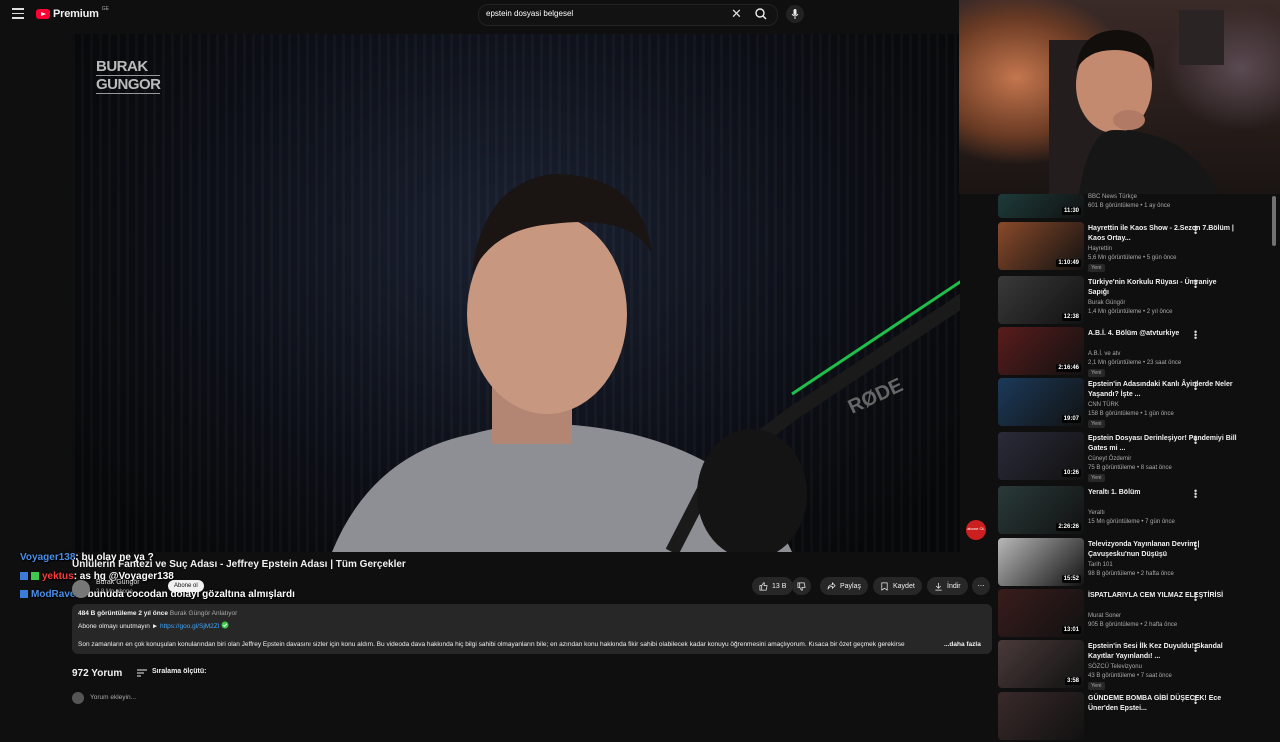 This screenshot has width=1280, height=742. Describe the element at coordinates (1135, 363) in the screenshot. I see `video-meta: 2,1 Mn görüntüleme • 23 saat önce` at that location.